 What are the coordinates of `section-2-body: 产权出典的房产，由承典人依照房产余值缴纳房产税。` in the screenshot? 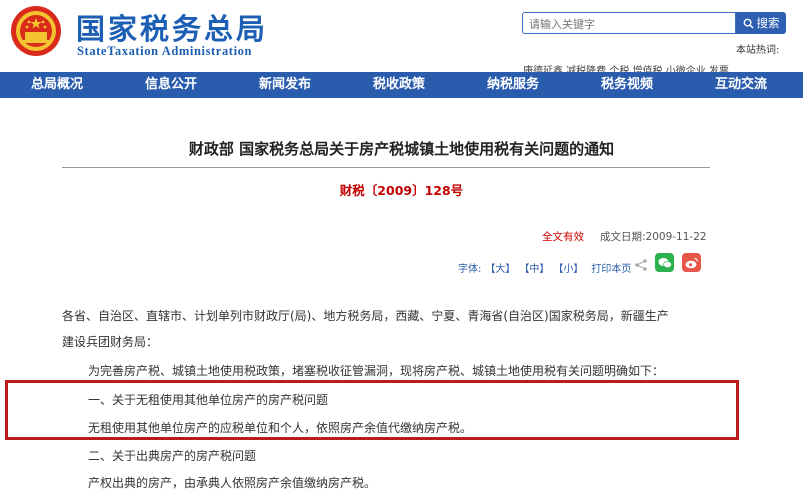 It's located at (232, 483).